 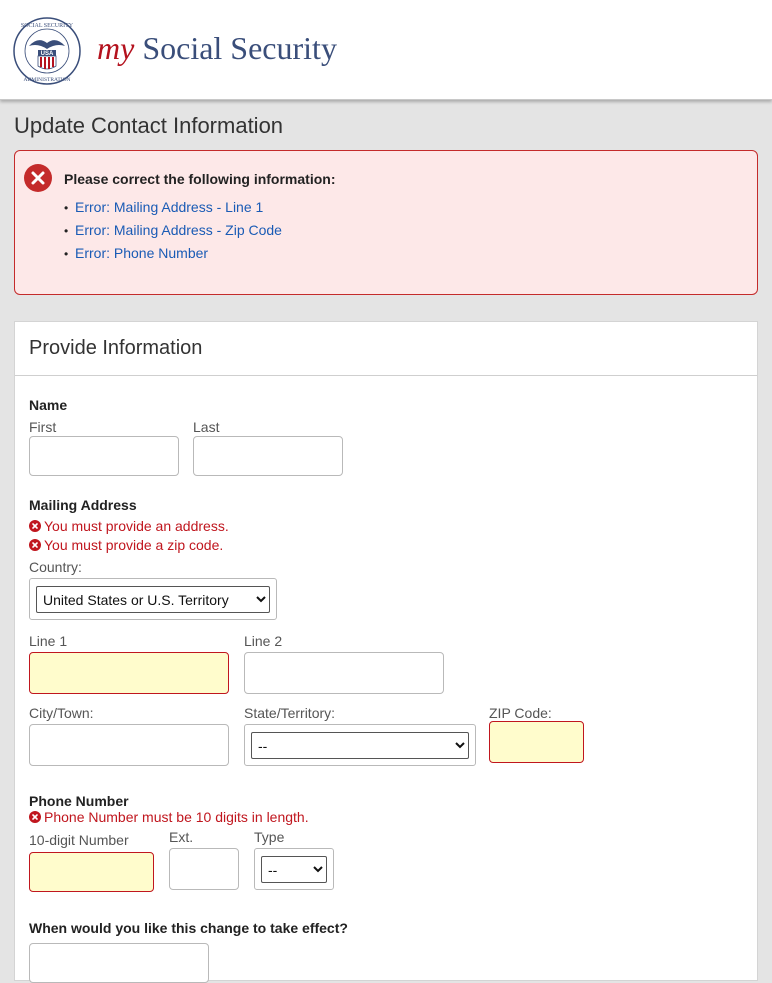 What do you see at coordinates (91, 872) in the screenshot?
I see `phone-number-input` at bounding box center [91, 872].